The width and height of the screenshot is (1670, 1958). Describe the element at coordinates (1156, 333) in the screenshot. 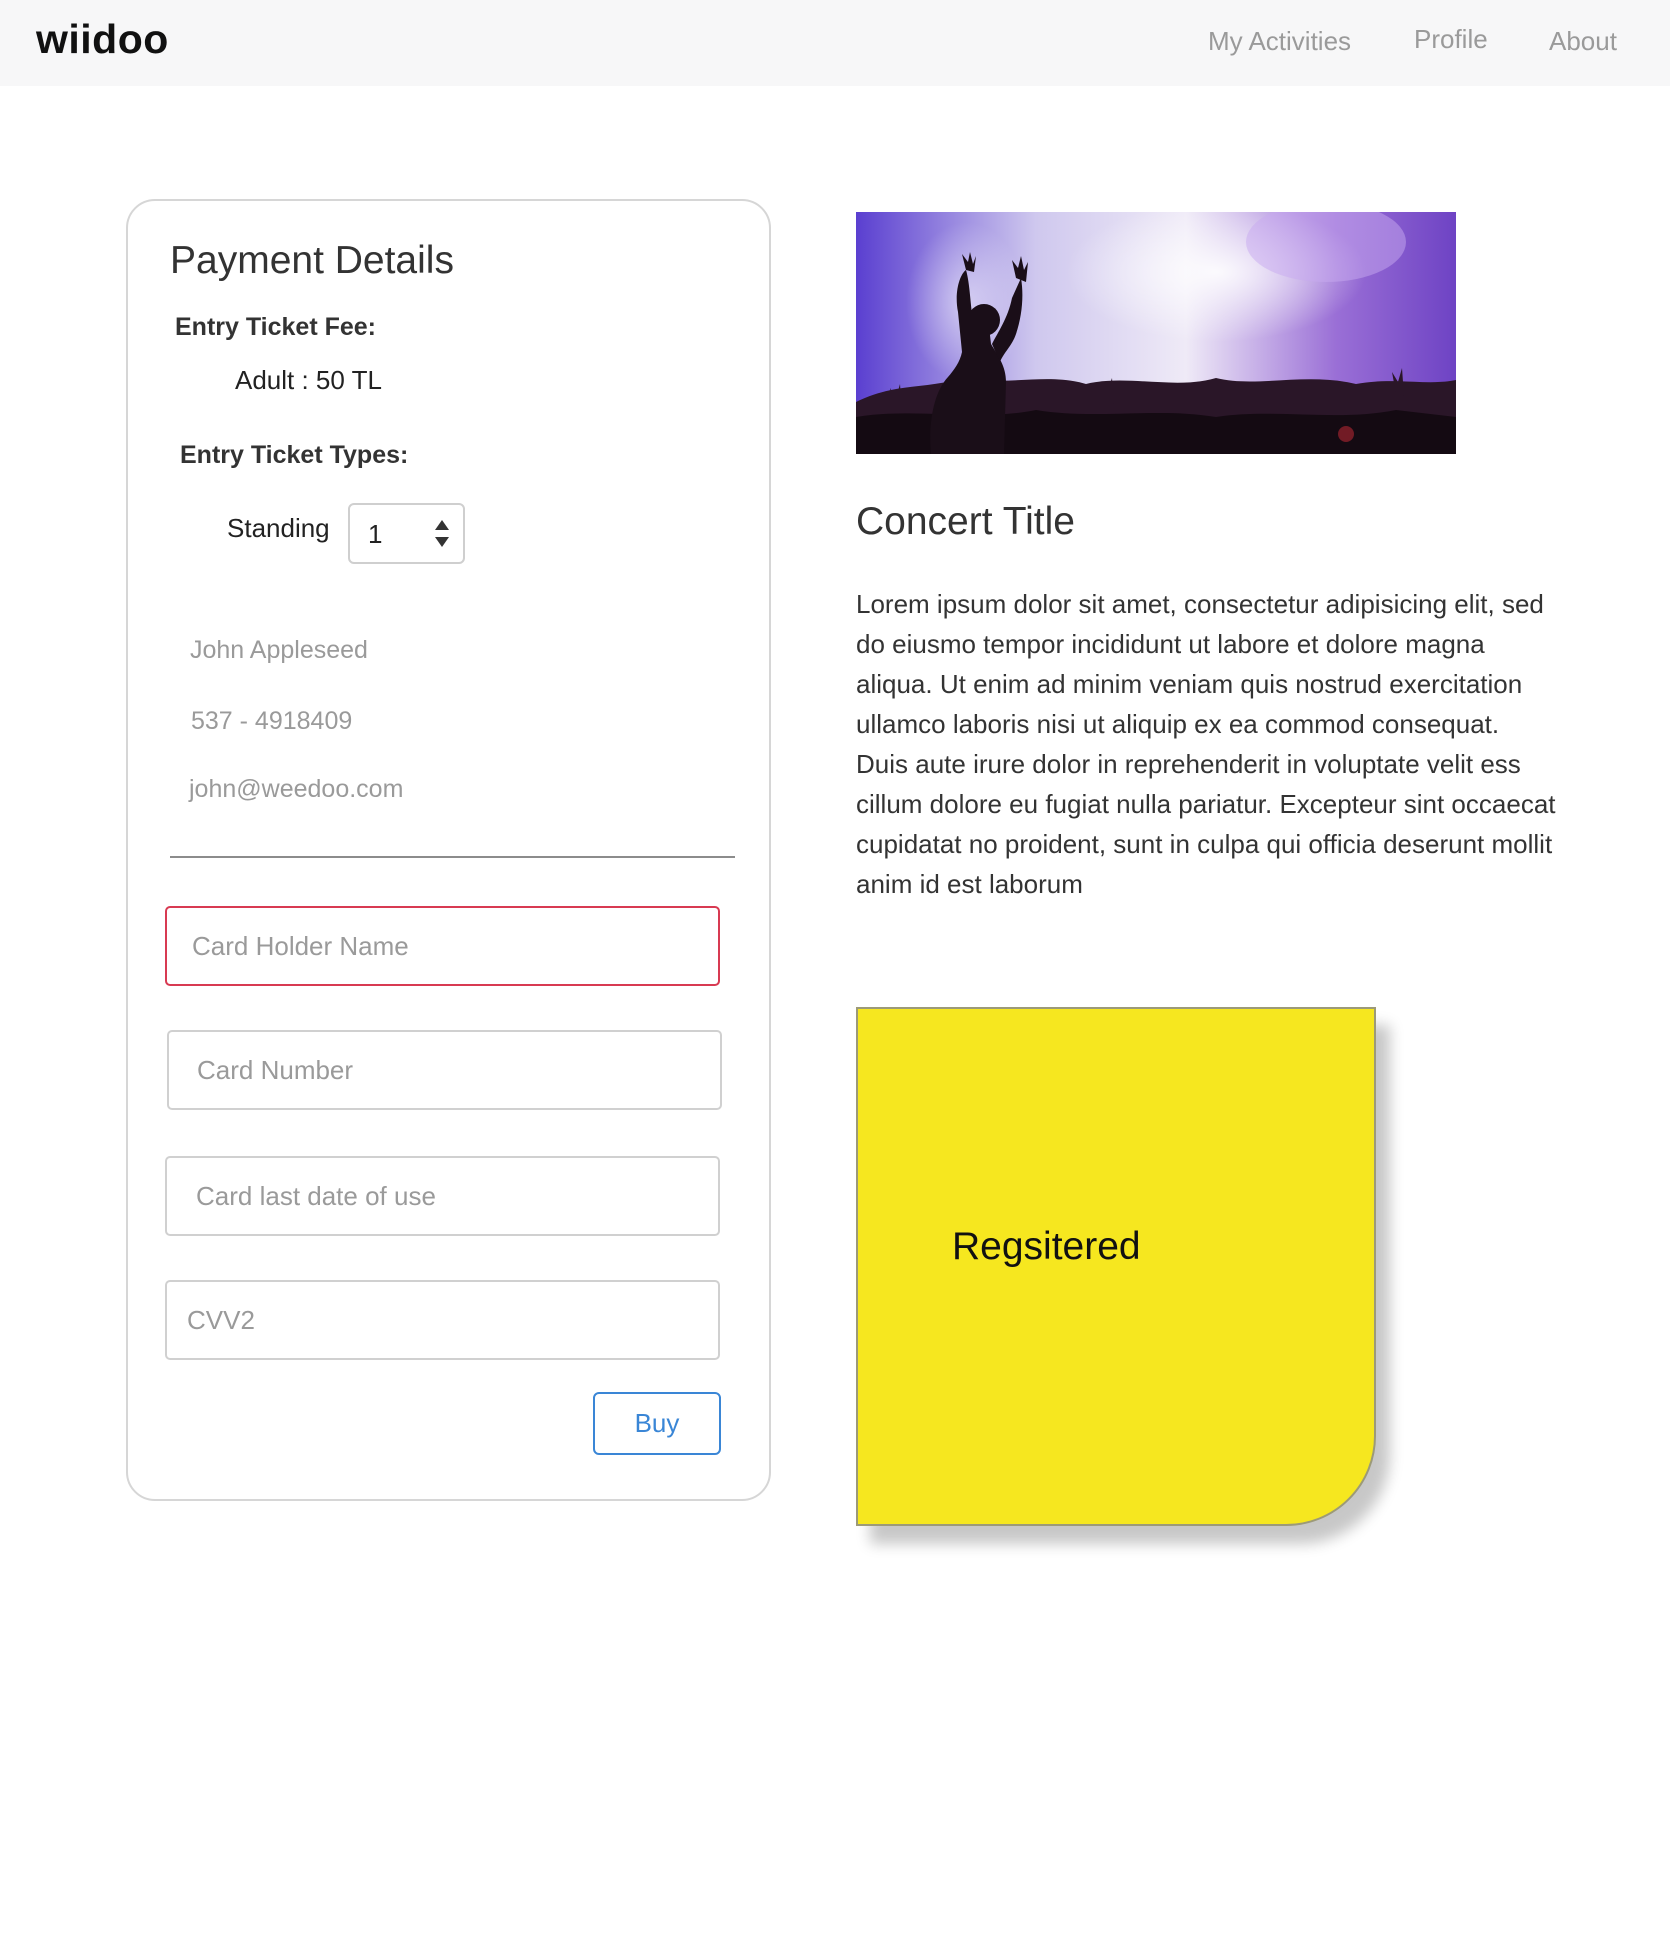

I see `concert-image` at that location.